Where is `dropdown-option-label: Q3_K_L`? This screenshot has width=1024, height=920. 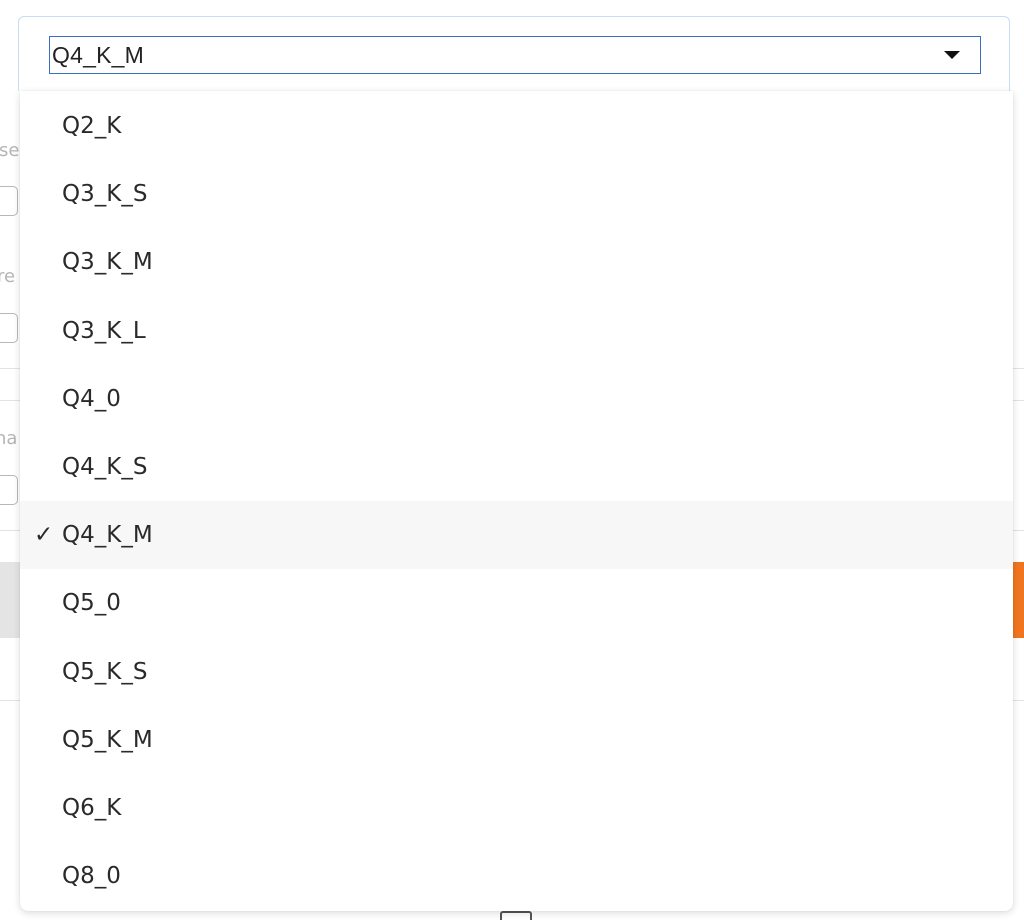
dropdown-option-label: Q3_K_L is located at coordinates (104, 330).